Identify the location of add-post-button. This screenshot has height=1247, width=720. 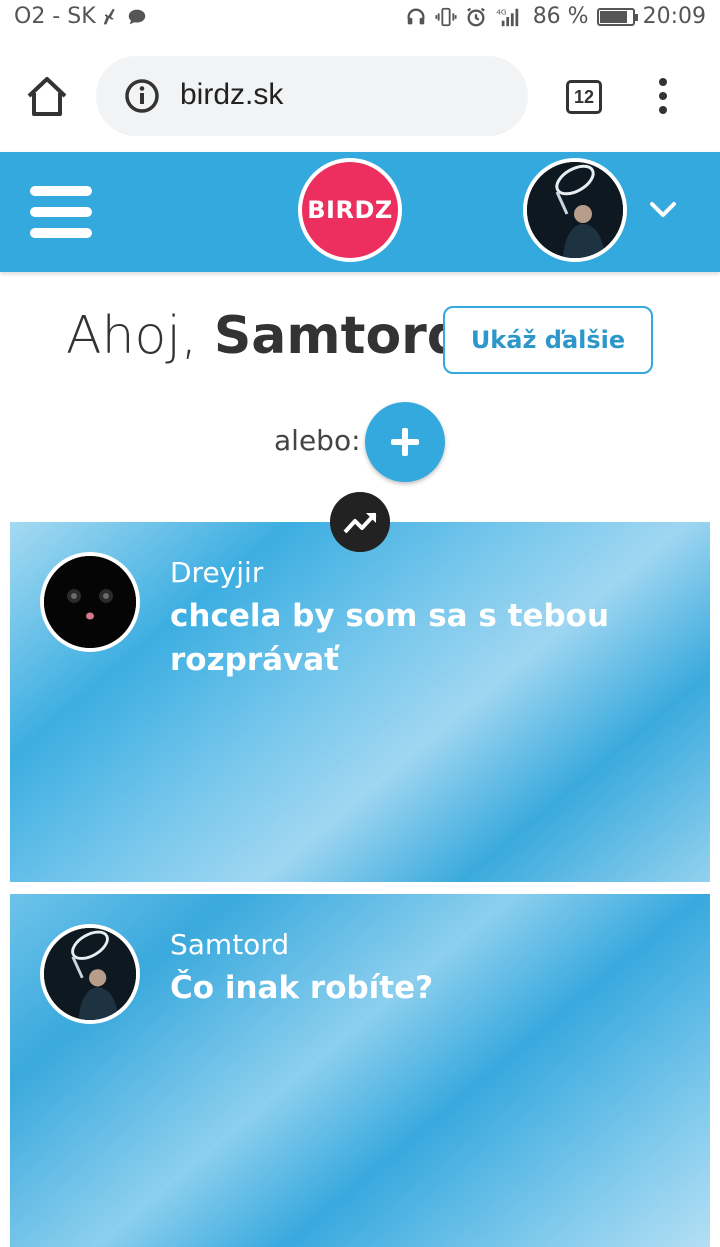
(405, 442).